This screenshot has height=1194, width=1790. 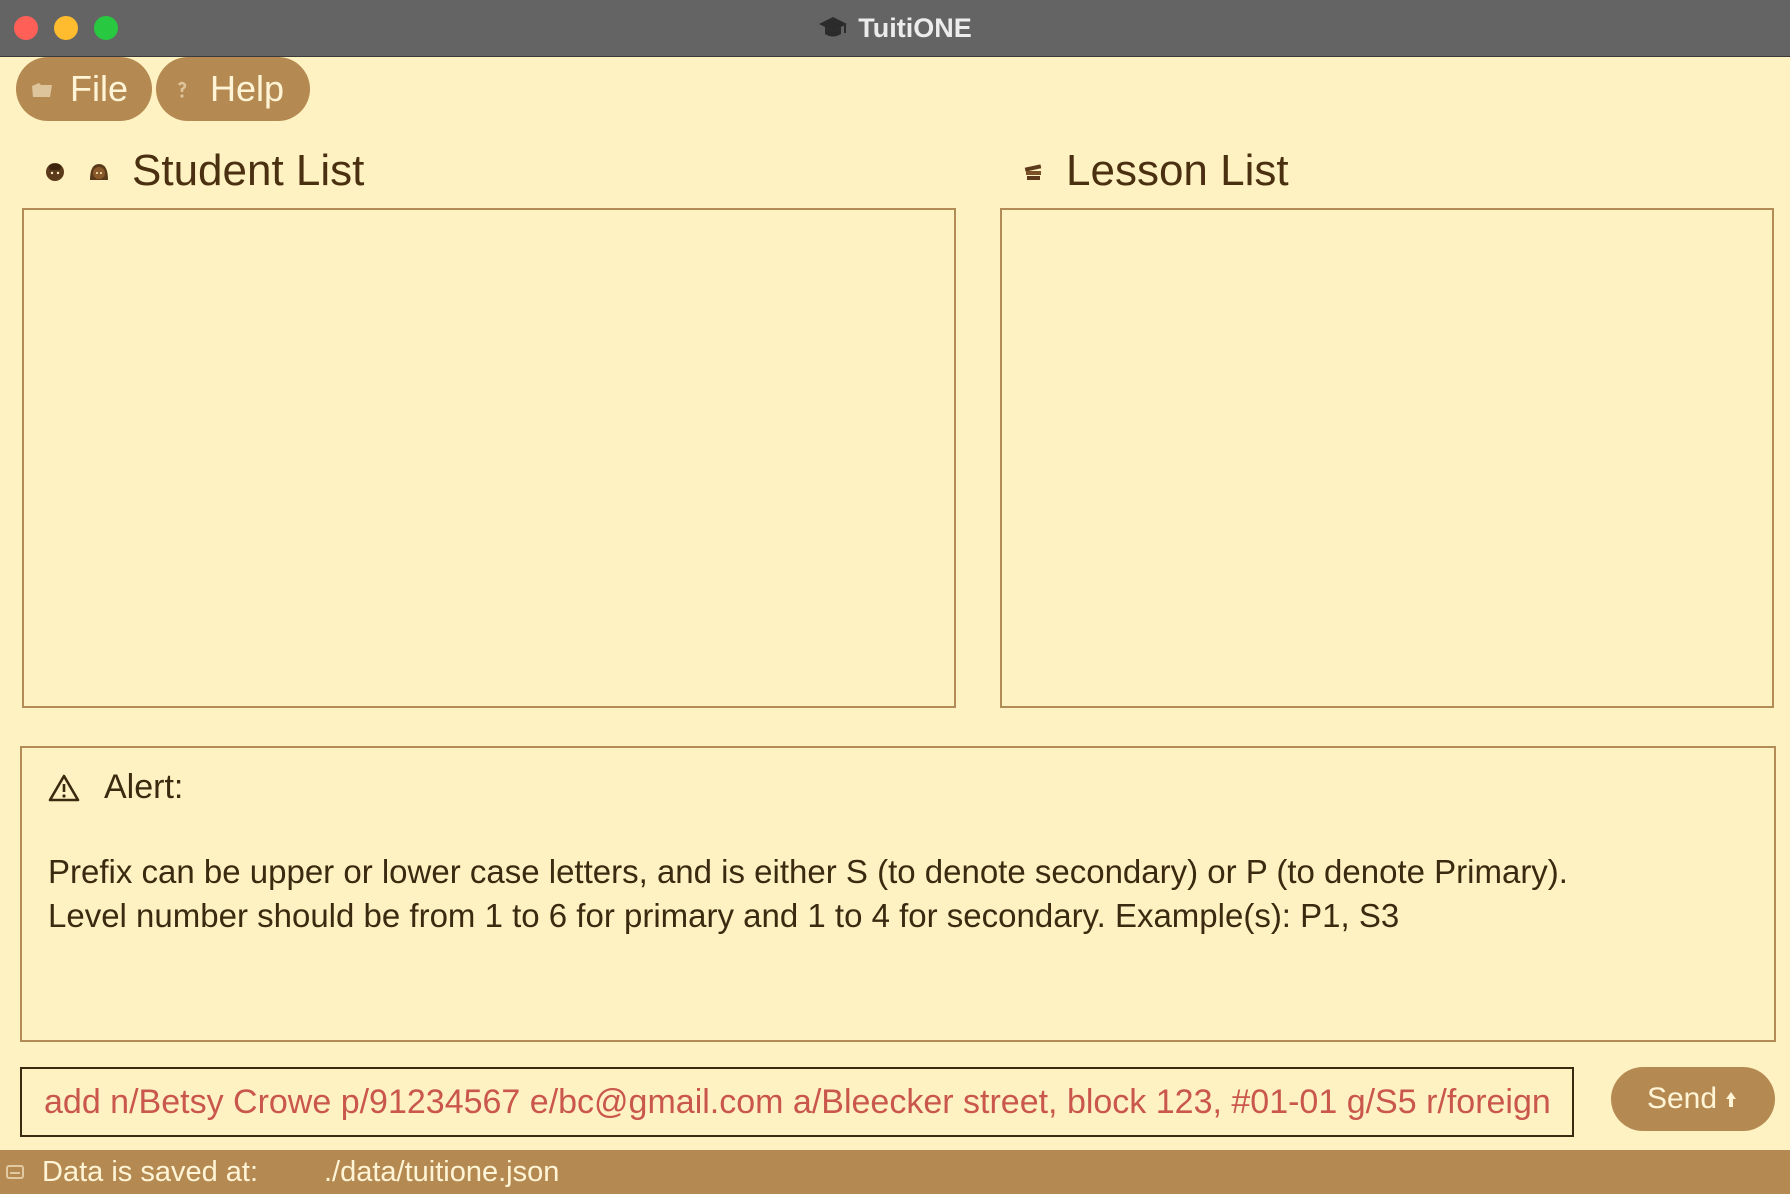 What do you see at coordinates (150, 1171) in the screenshot?
I see `status-label: Data is saved at:` at bounding box center [150, 1171].